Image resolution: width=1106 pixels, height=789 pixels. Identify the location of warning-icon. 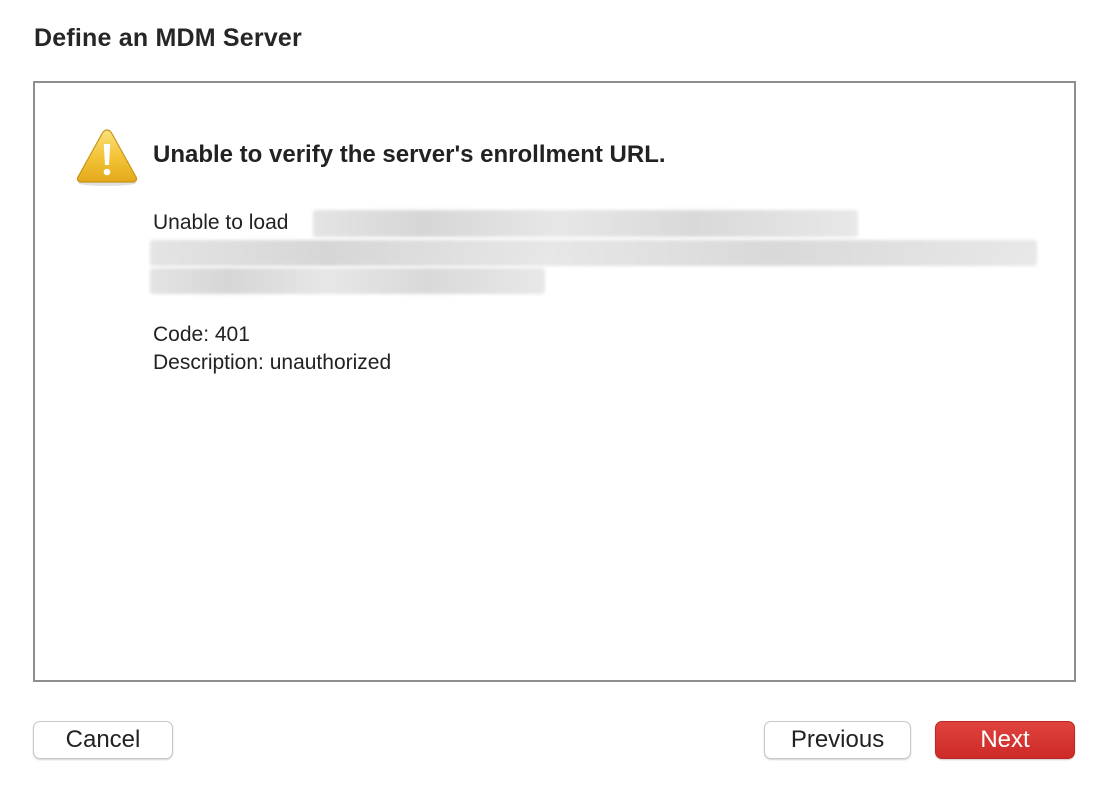
(107, 157).